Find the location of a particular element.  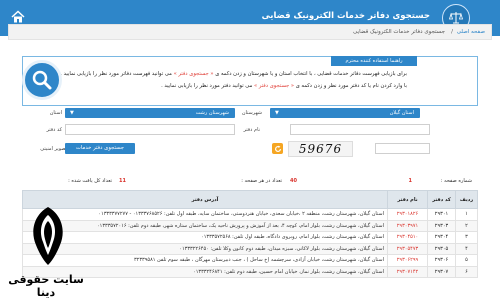

office-code: ۲۹۳۰۳ is located at coordinates (441, 225).